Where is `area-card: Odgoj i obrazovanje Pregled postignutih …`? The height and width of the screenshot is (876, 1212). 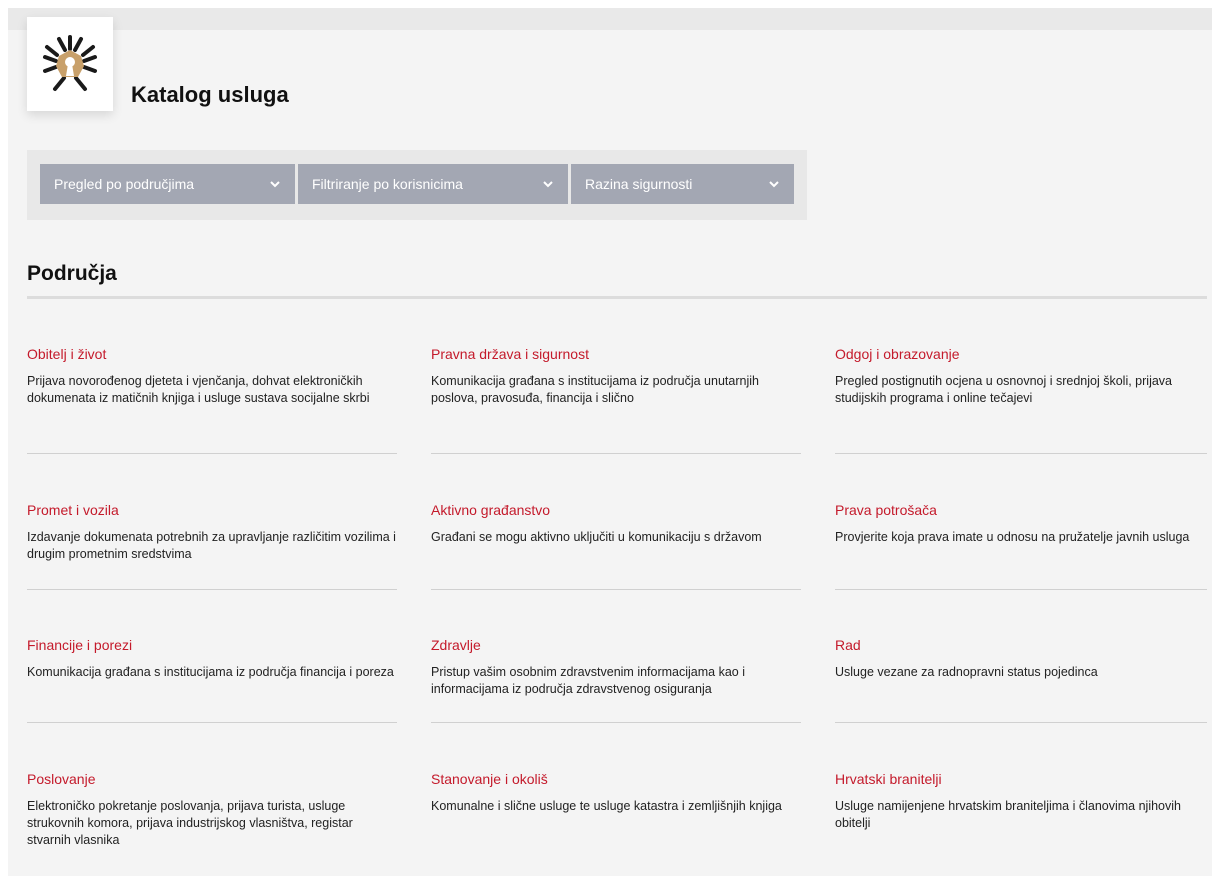
area-card: Odgoj i obrazovanje Pregled postignutih … is located at coordinates (1021, 376).